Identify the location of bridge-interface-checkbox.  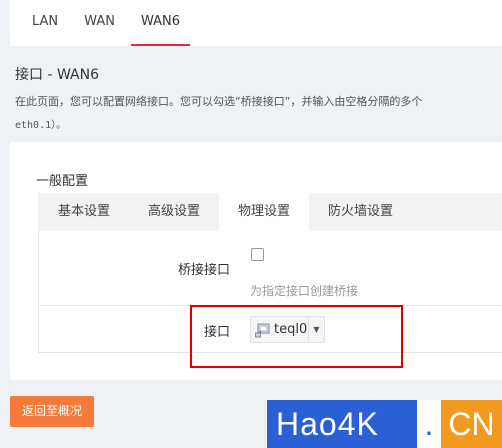
(257, 254).